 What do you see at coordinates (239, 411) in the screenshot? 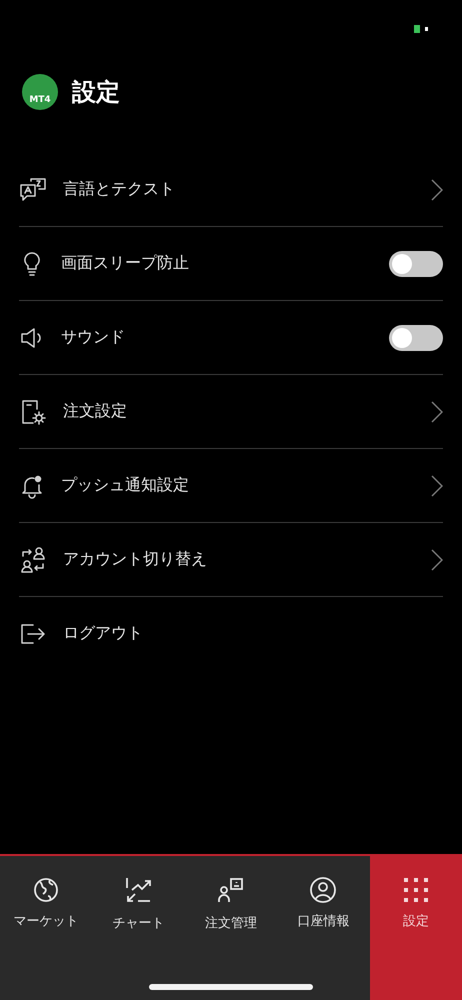
I see `setting-label: 注文設定` at bounding box center [239, 411].